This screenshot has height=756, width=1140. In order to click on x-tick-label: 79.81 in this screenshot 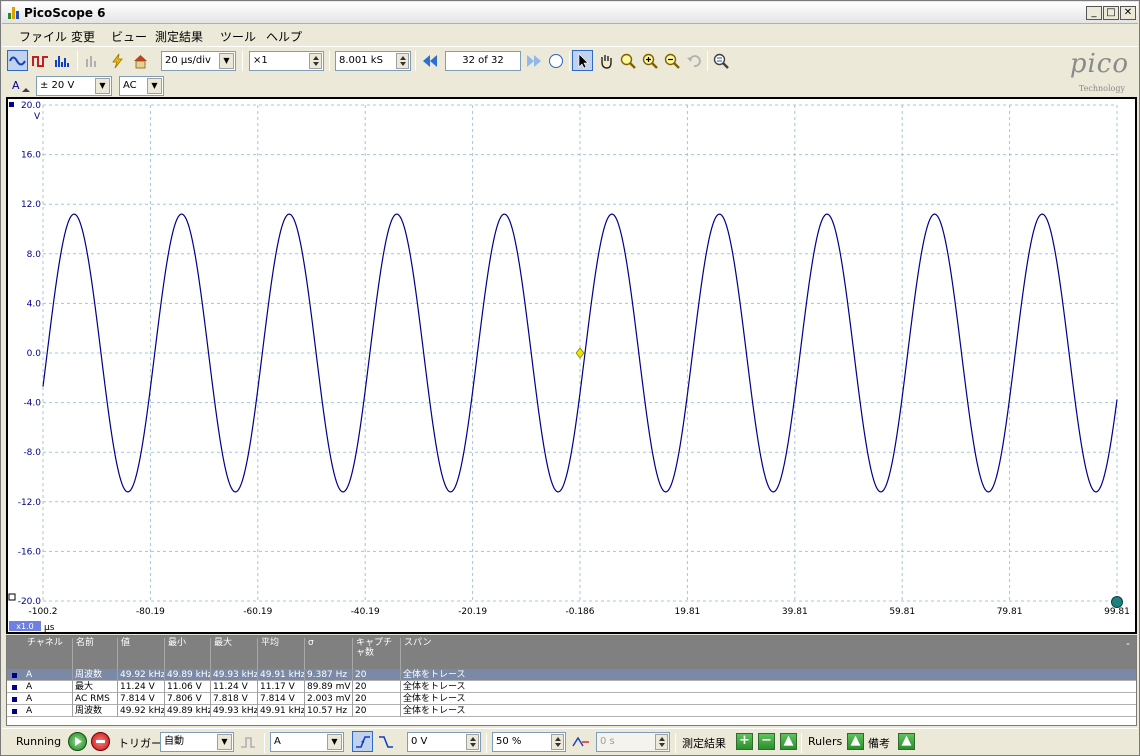, I will do `click(1010, 612)`.